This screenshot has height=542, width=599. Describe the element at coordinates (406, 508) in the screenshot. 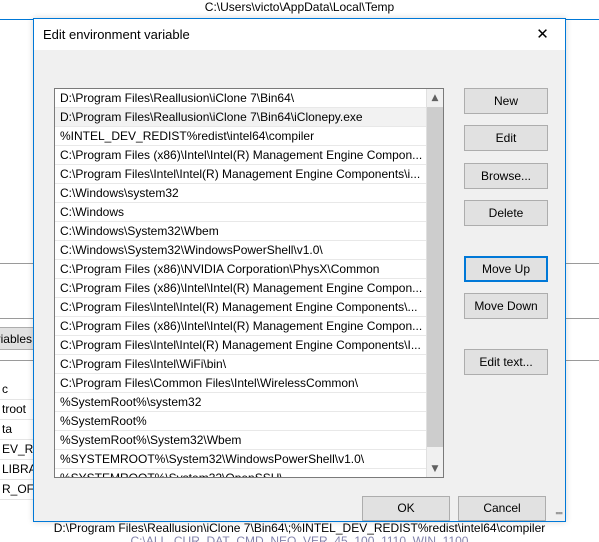

I see `ok-button: OK` at that location.